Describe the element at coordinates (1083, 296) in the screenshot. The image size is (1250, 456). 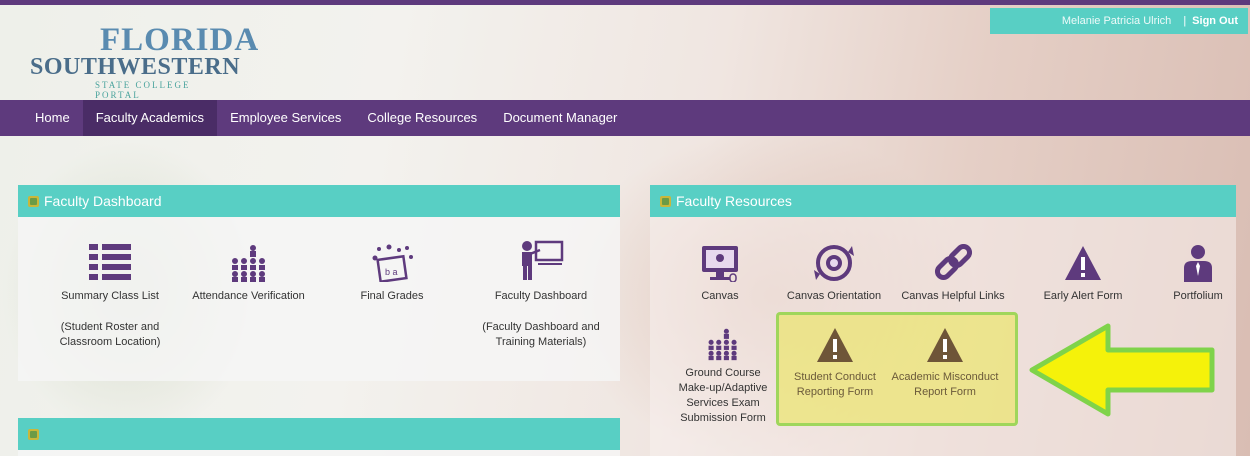
I see `tile-label: Early Alert Form` at that location.